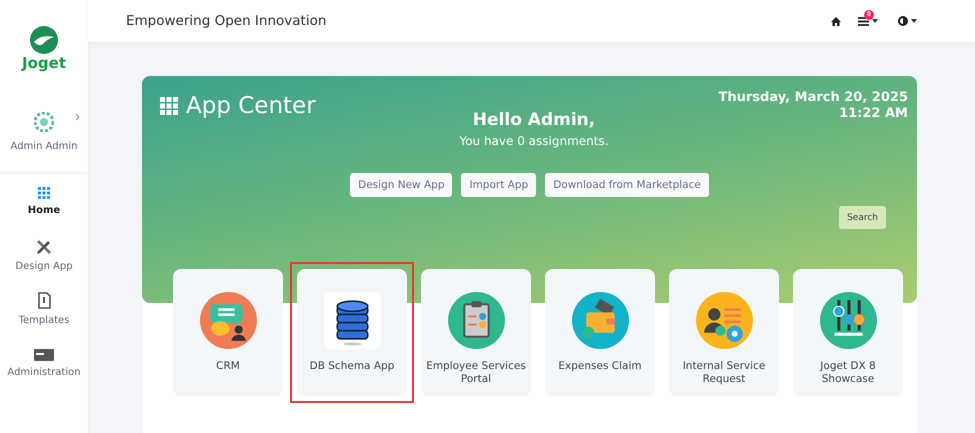  What do you see at coordinates (813, 98) in the screenshot?
I see `date-text: Thursday, March 20, 2025` at bounding box center [813, 98].